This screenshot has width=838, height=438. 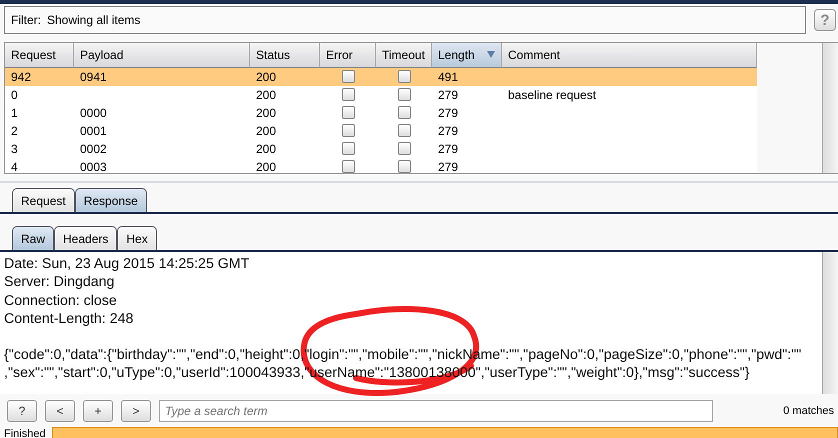 I want to click on table-cell: 0, so click(x=39, y=95).